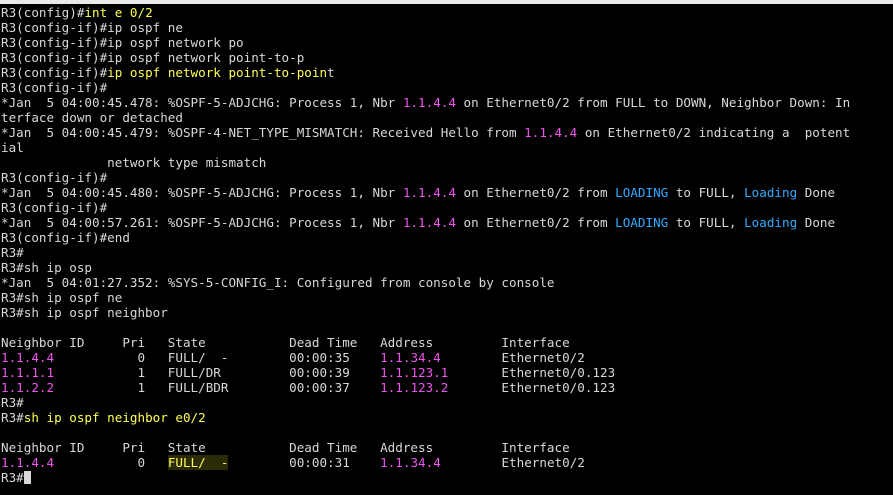  I want to click on window-top-edge, so click(446, 2).